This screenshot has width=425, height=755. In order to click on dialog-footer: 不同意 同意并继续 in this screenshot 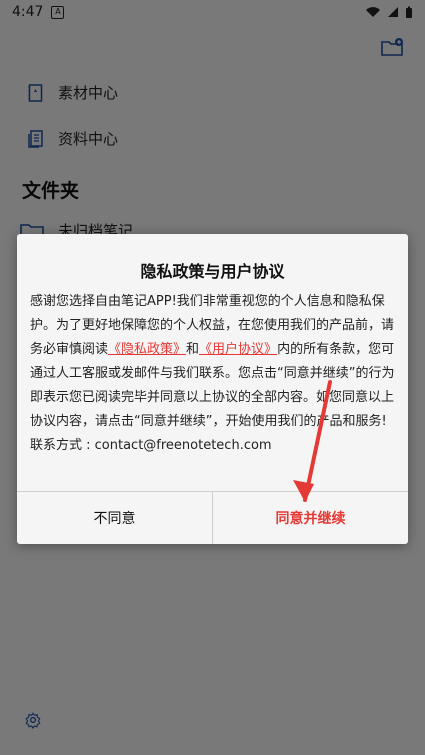, I will do `click(212, 517)`.